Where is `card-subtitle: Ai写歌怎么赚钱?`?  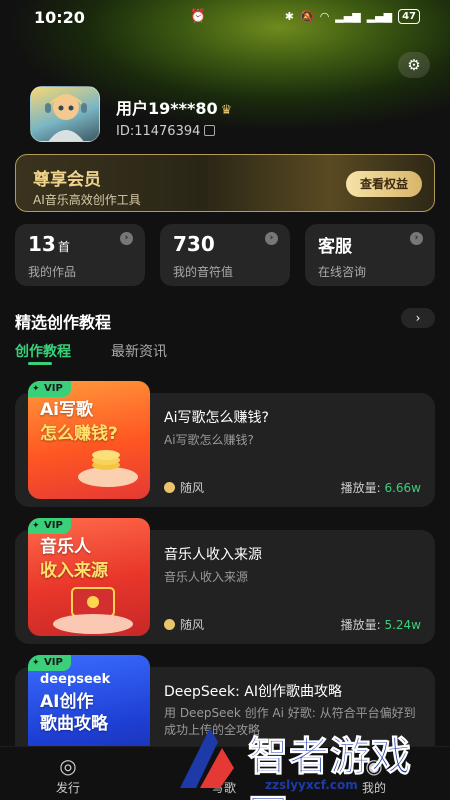 card-subtitle: Ai写歌怎么赚钱? is located at coordinates (209, 440).